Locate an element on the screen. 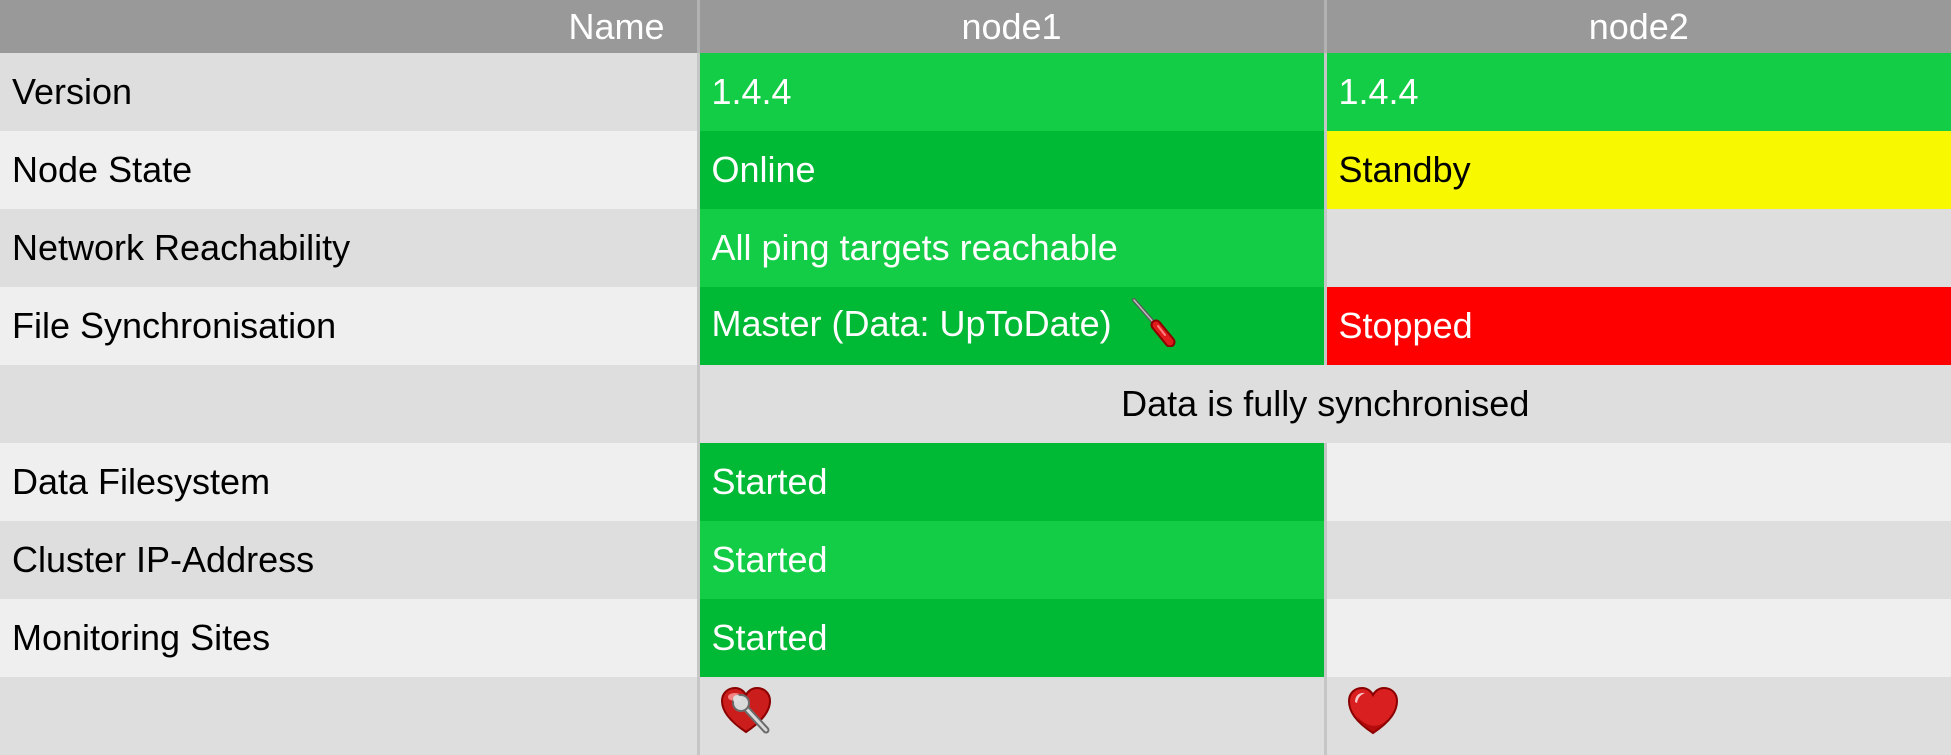 The height and width of the screenshot is (755, 1951). node2-reachability is located at coordinates (1637, 248).